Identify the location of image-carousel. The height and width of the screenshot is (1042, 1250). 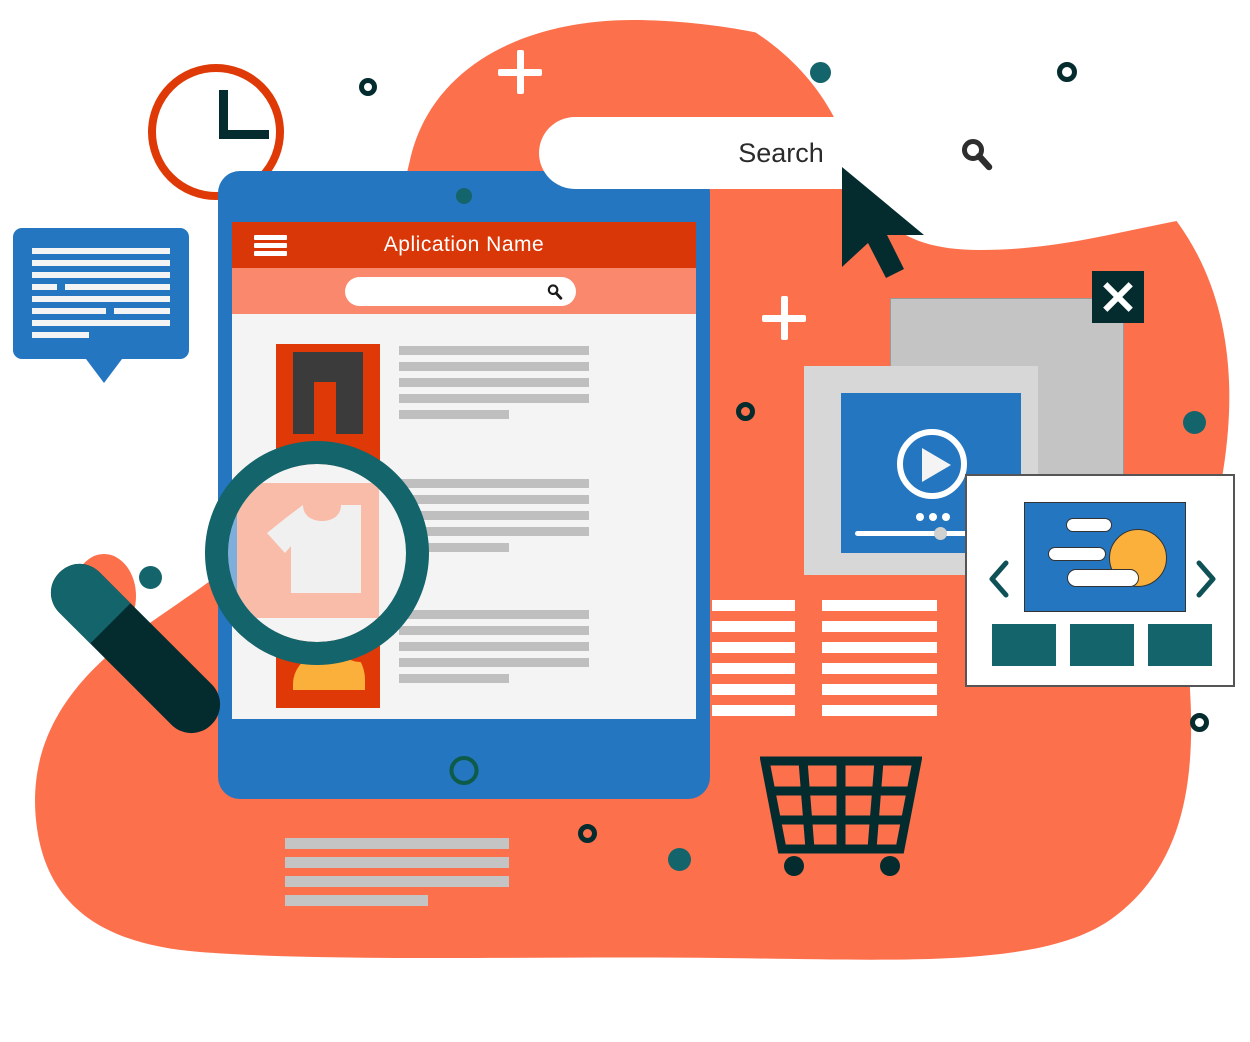
(1100, 580).